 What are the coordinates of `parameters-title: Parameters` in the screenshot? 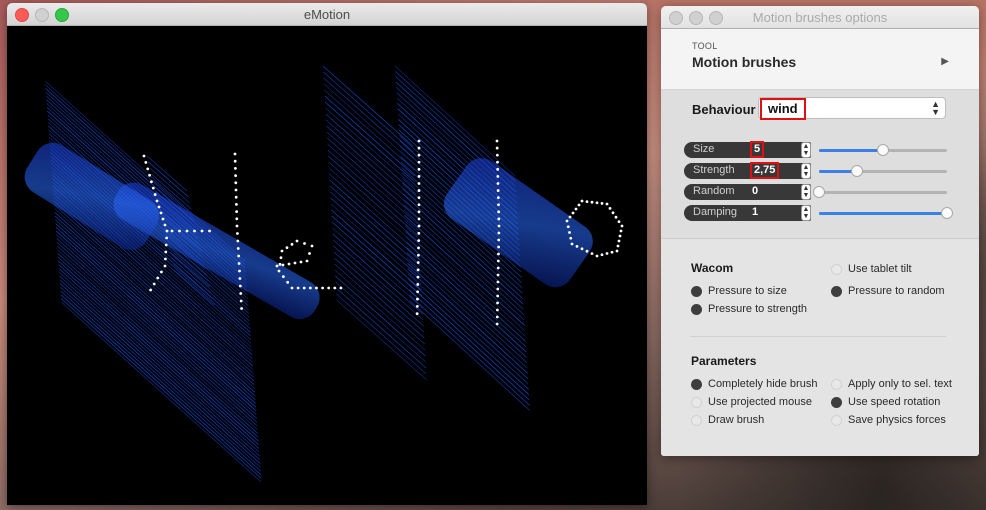 It's located at (723, 361).